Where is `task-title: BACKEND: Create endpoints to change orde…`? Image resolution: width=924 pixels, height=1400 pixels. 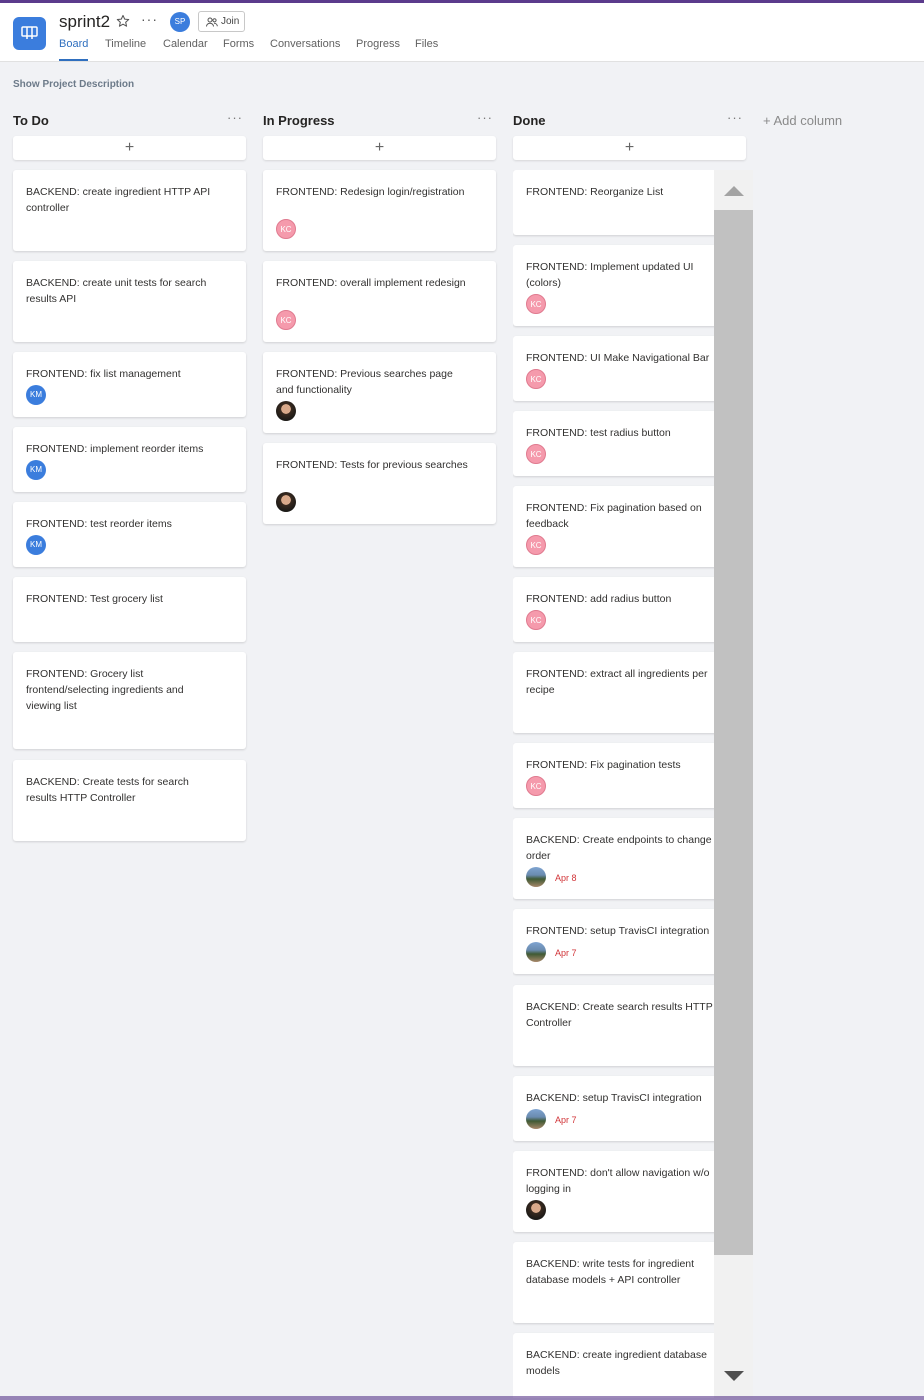 task-title: BACKEND: Create endpoints to change orde… is located at coordinates (619, 848).